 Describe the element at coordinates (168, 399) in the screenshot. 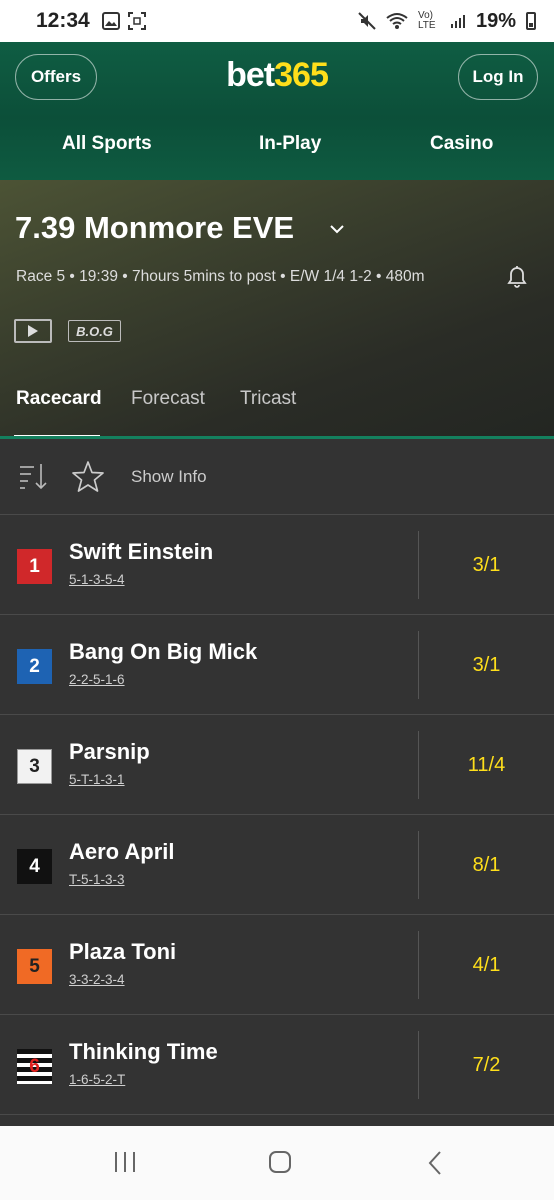

I see `tab-forecast: Forecast` at that location.